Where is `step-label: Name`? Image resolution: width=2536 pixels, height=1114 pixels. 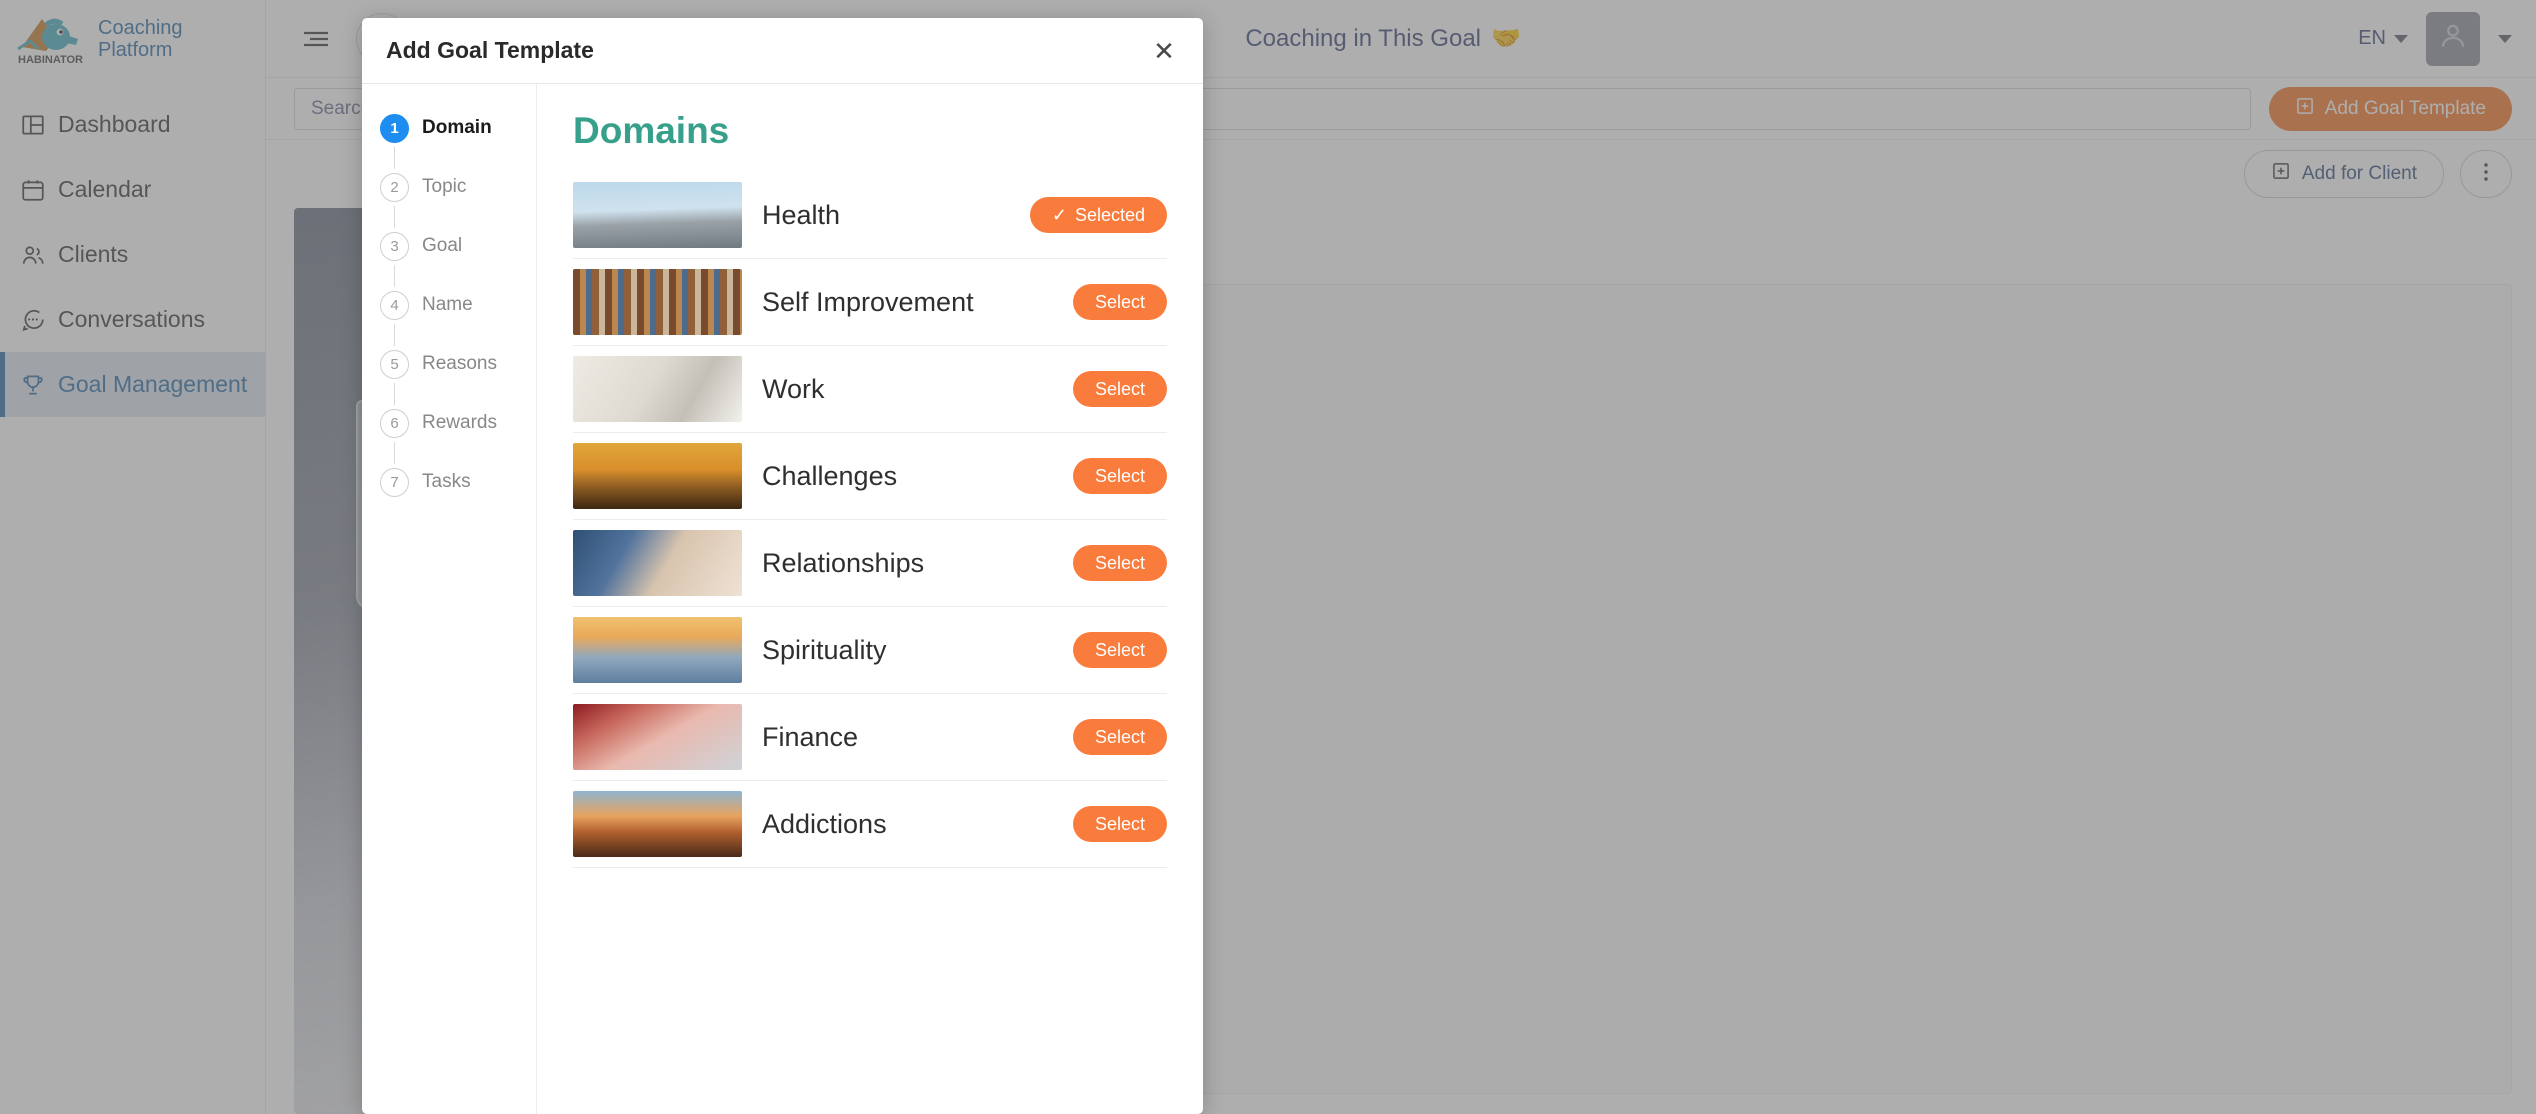
step-label: Name is located at coordinates (447, 304).